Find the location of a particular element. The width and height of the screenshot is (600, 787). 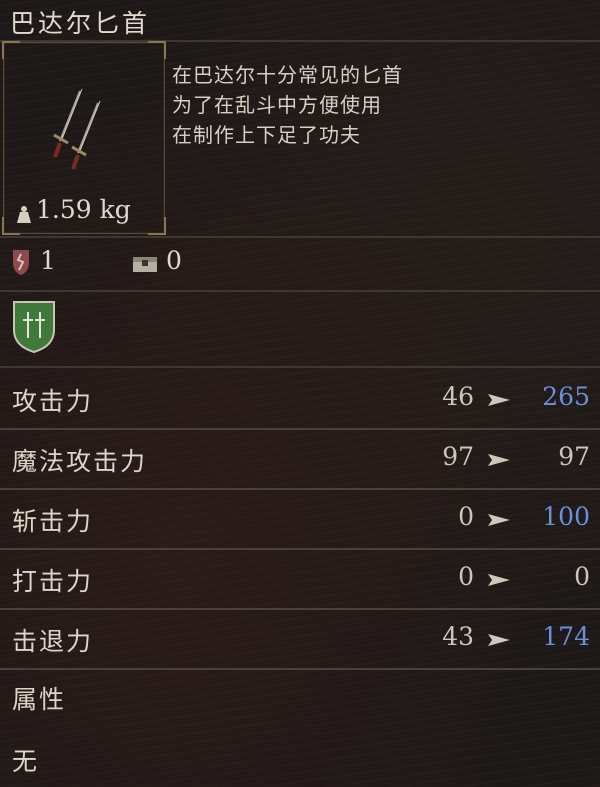

stat-row: 击退力 43 174 is located at coordinates (300, 639).